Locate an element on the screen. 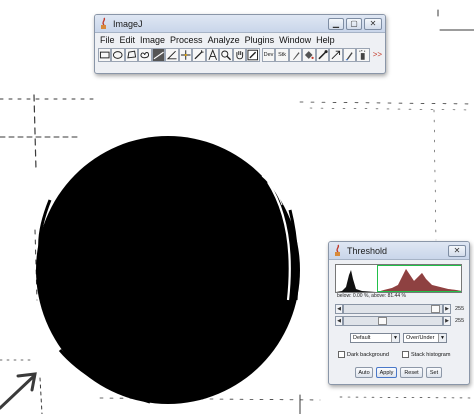  magnifier-tool is located at coordinates (226, 55).